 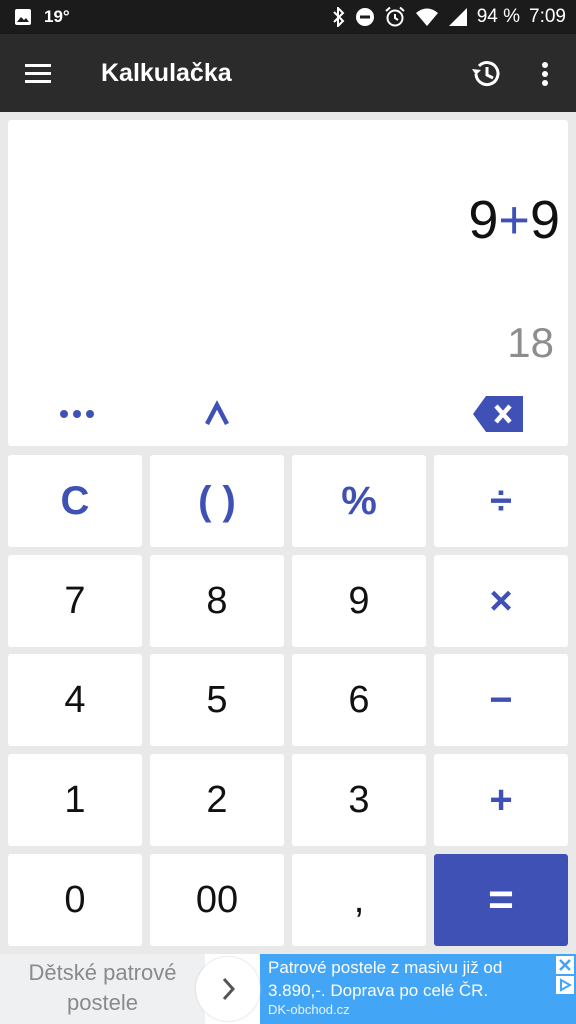 What do you see at coordinates (309, 1009) in the screenshot?
I see `ad-domain: DK-obchod.cz` at bounding box center [309, 1009].